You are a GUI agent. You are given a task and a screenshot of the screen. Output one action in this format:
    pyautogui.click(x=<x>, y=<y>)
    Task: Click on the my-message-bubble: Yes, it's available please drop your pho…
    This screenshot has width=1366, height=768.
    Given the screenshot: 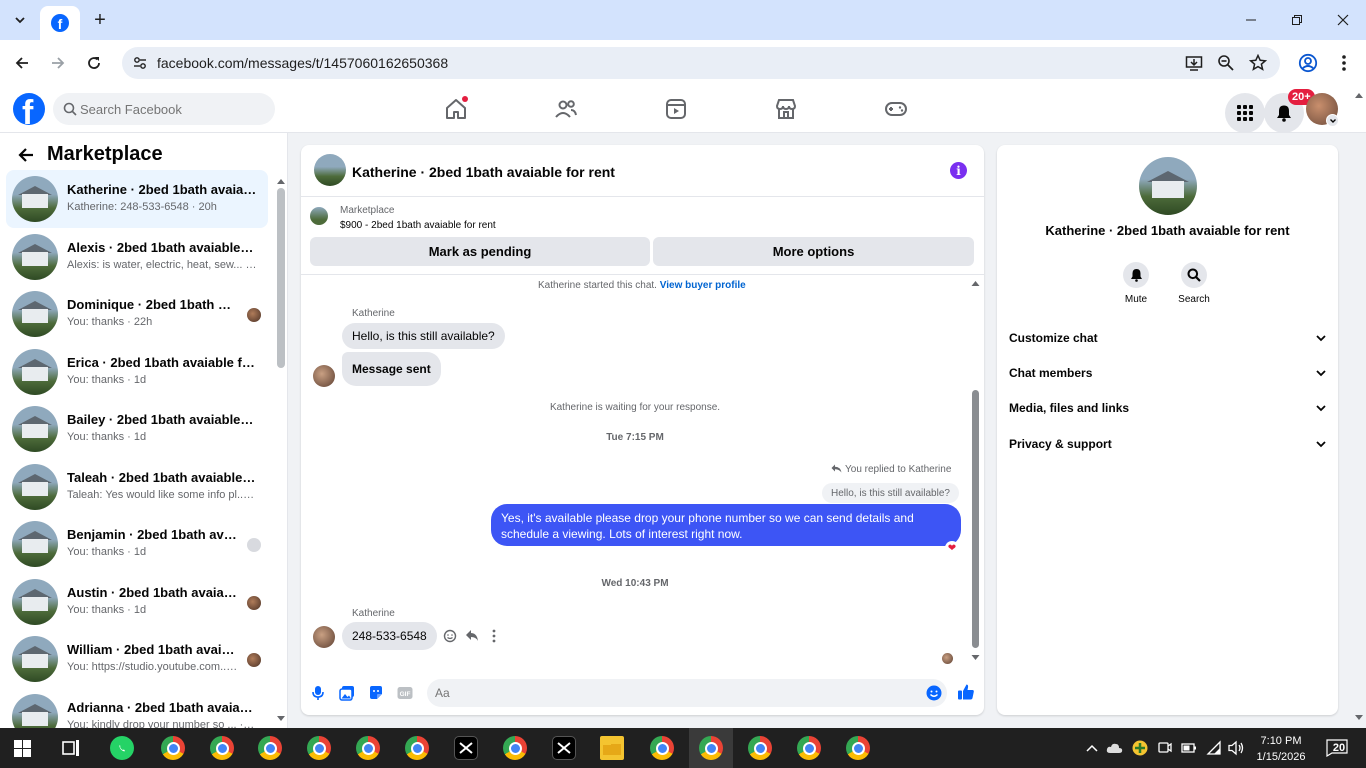 What is the action you would take?
    pyautogui.click(x=726, y=525)
    